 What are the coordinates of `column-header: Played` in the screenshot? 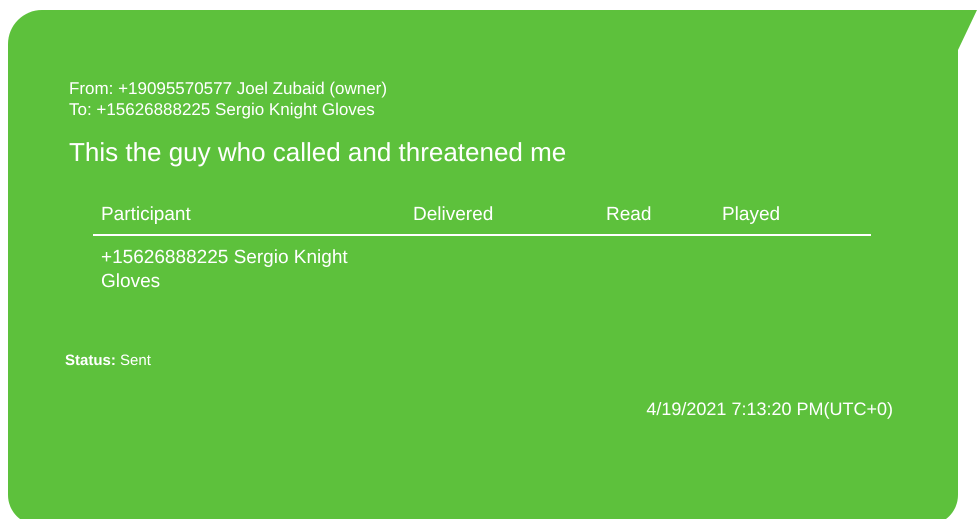 It's located at (751, 214).